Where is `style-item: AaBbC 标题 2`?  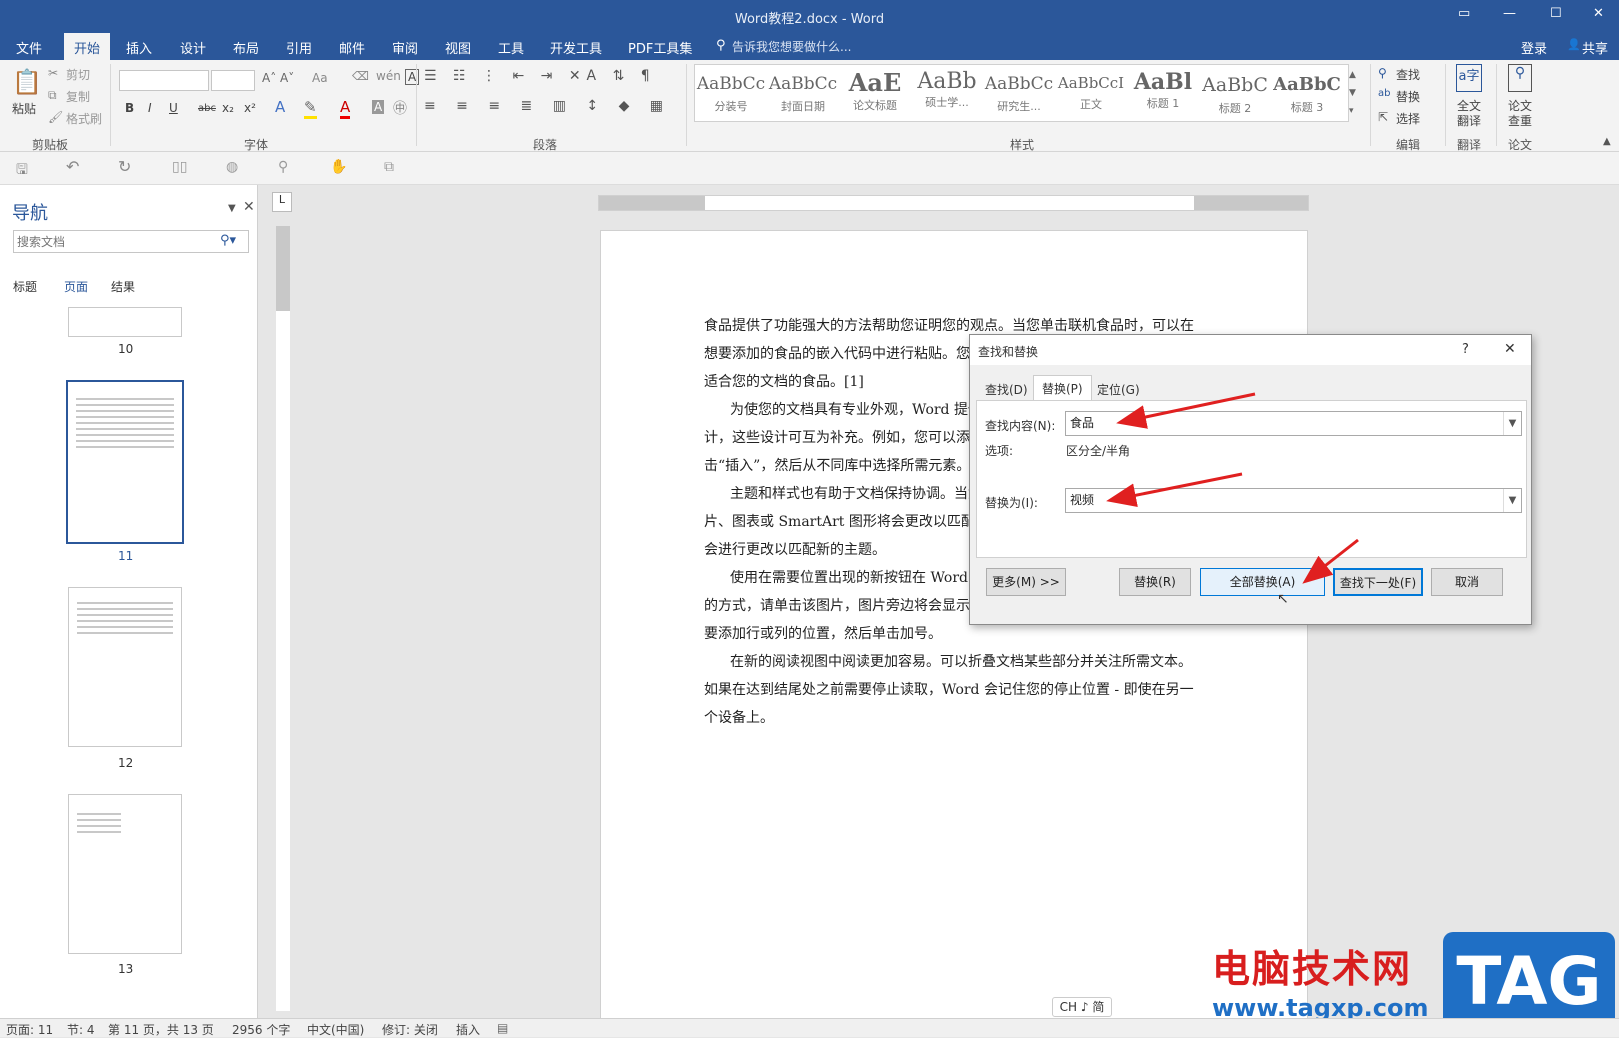
style-item: AaBbC 标题 2 is located at coordinates (1235, 93).